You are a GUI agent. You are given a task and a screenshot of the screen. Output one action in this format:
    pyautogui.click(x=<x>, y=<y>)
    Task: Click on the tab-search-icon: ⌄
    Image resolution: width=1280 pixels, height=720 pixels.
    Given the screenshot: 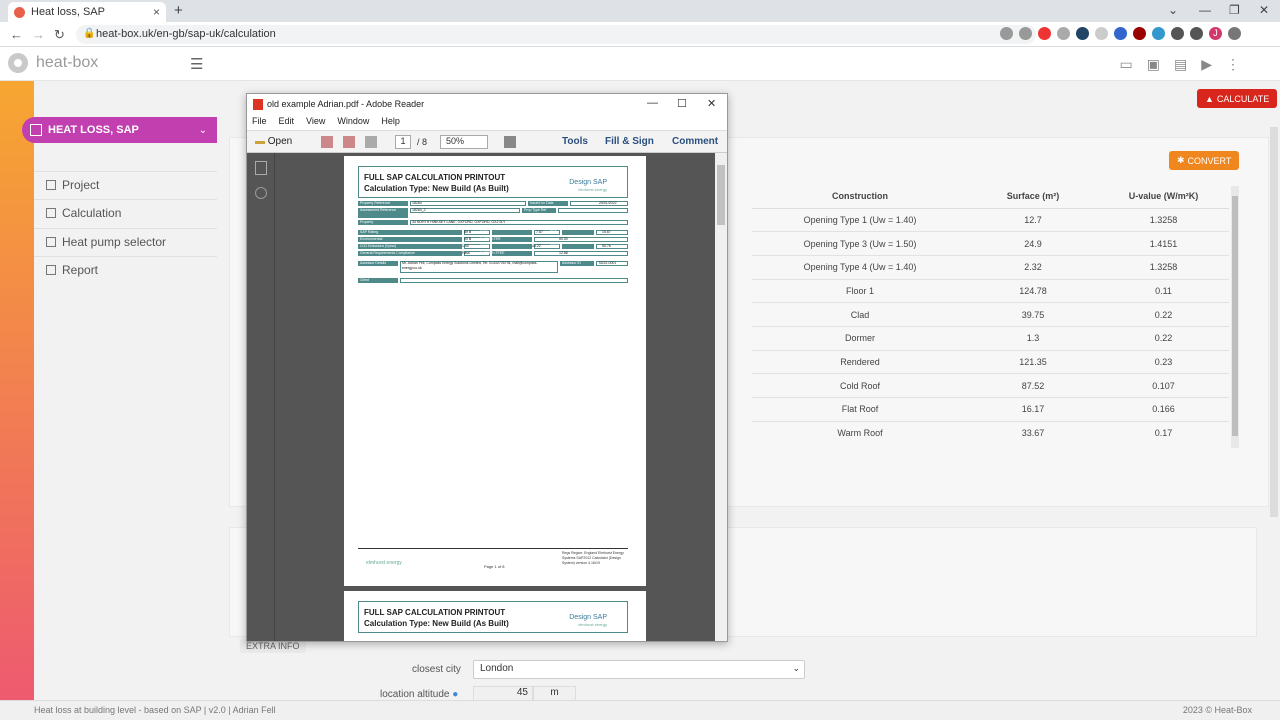 What is the action you would take?
    pyautogui.click(x=1173, y=10)
    